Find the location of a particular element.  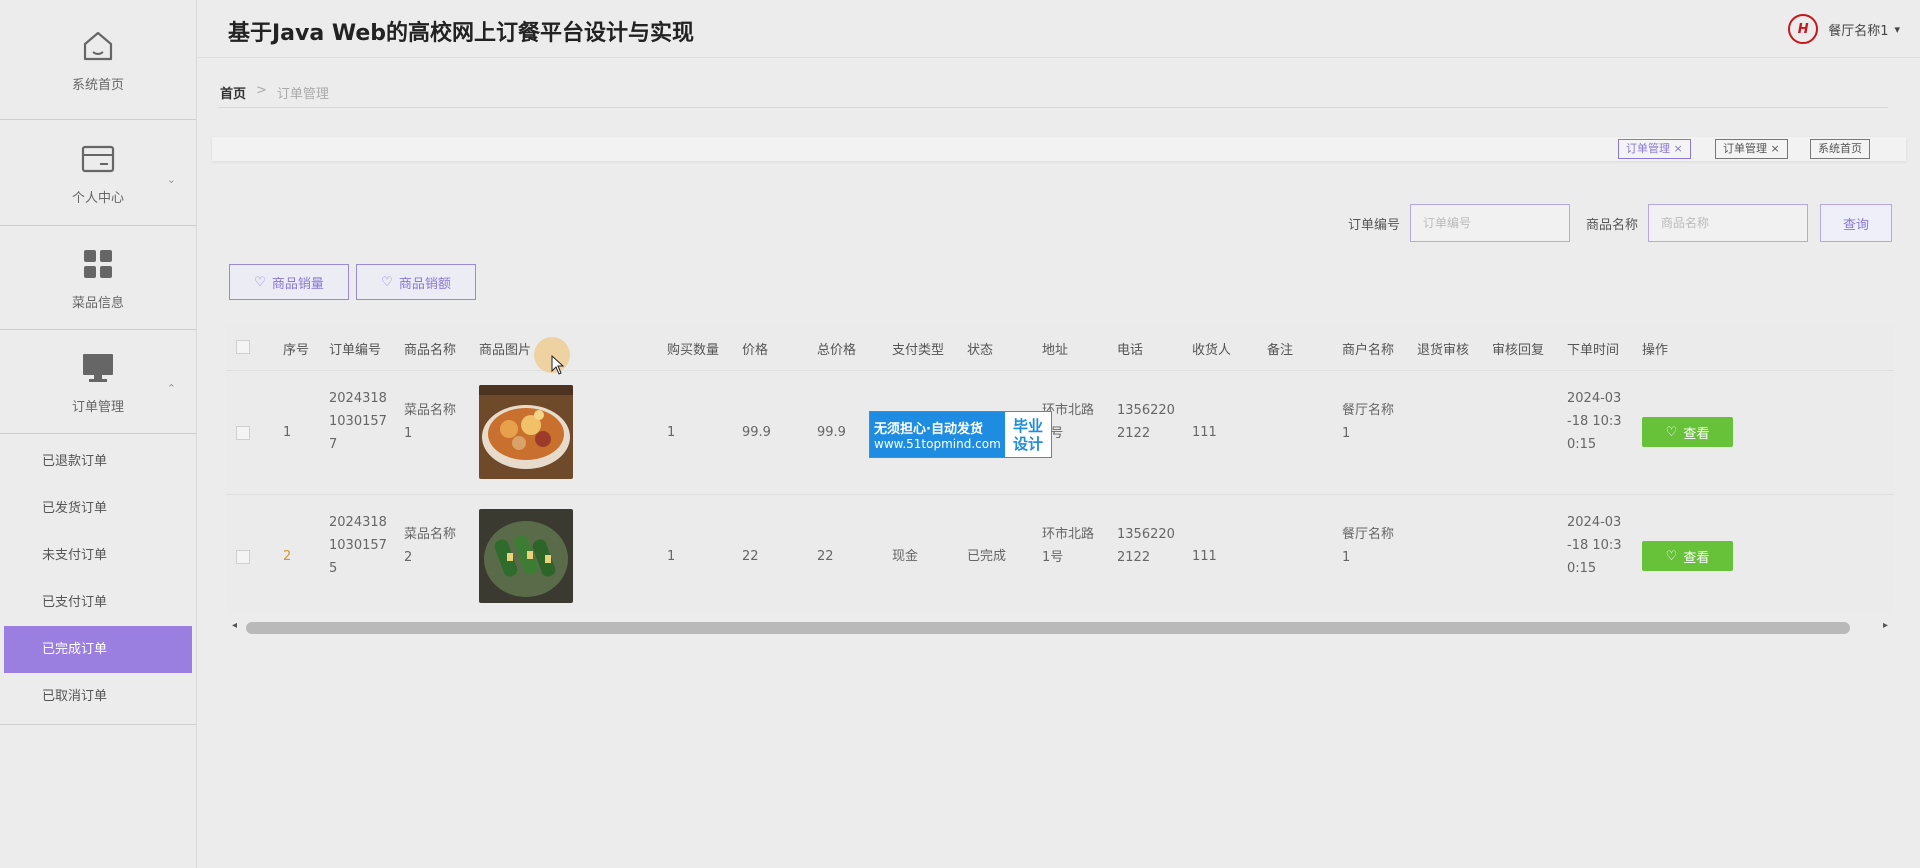

order-submenu: 已退款订单 已发货订单 未支付订单 已支付订单 已完成订单 已取消订单 is located at coordinates (98, 579).